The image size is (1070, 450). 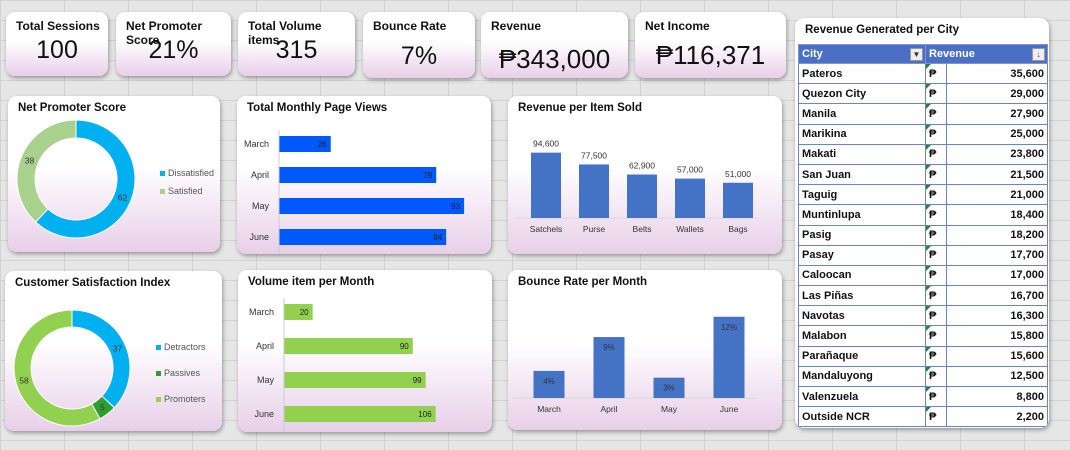 What do you see at coordinates (862, 255) in the screenshot?
I see `city-cell: Pasay` at bounding box center [862, 255].